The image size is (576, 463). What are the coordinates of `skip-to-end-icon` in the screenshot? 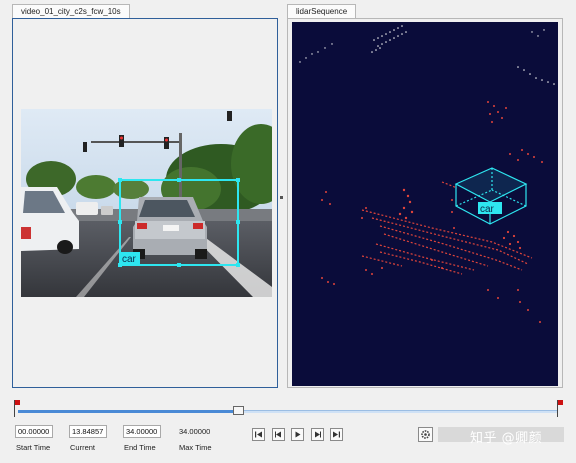 It's located at (336, 434).